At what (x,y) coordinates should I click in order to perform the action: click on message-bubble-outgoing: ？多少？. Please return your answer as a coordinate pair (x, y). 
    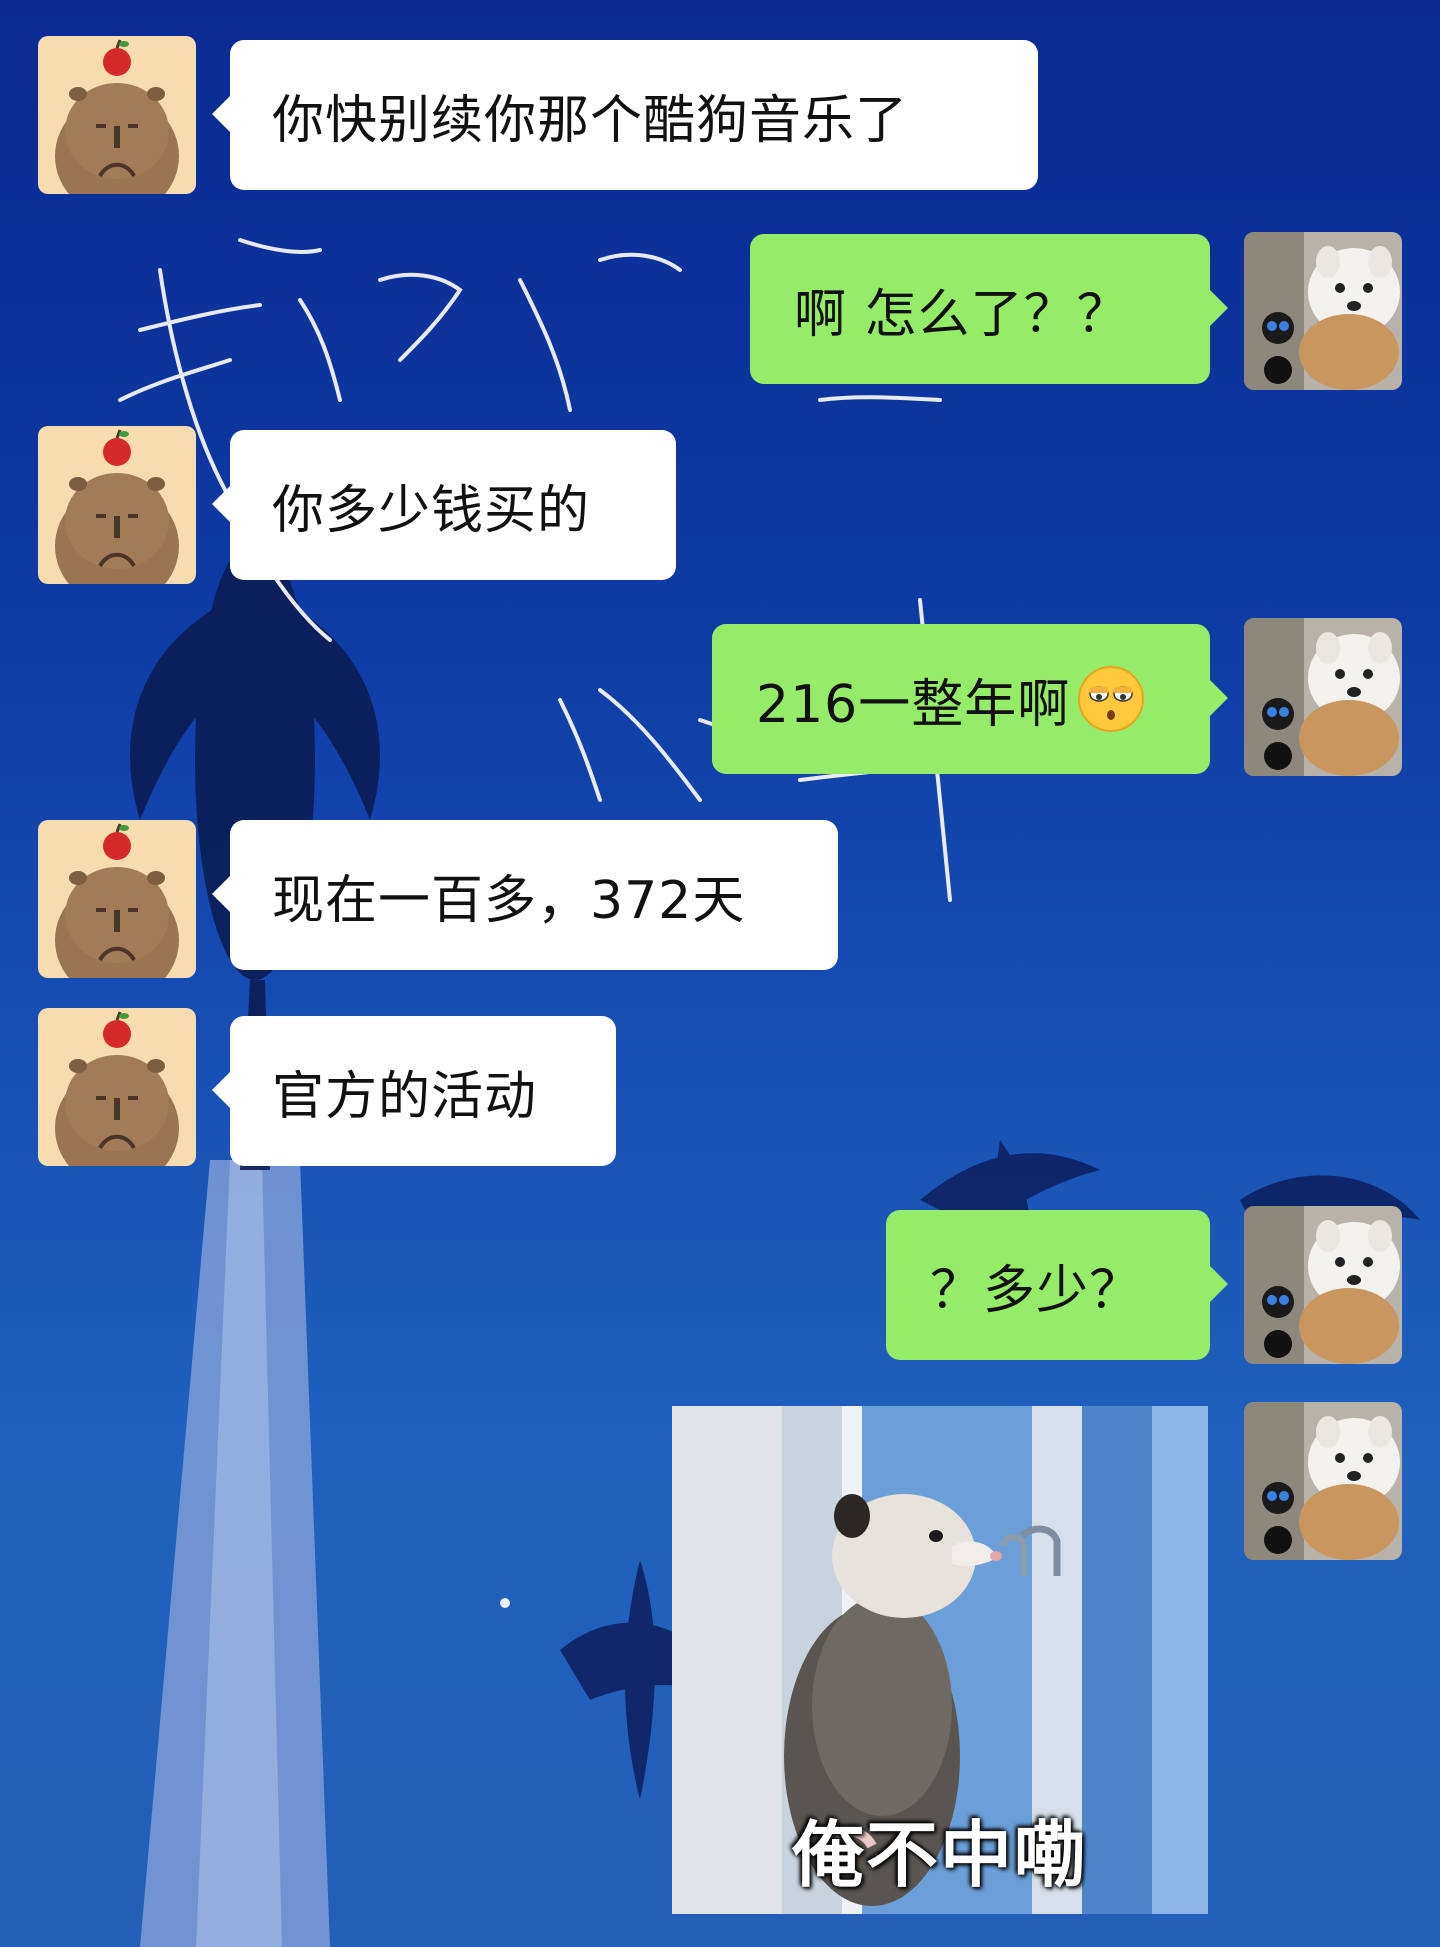
    Looking at the image, I should click on (1057, 1285).